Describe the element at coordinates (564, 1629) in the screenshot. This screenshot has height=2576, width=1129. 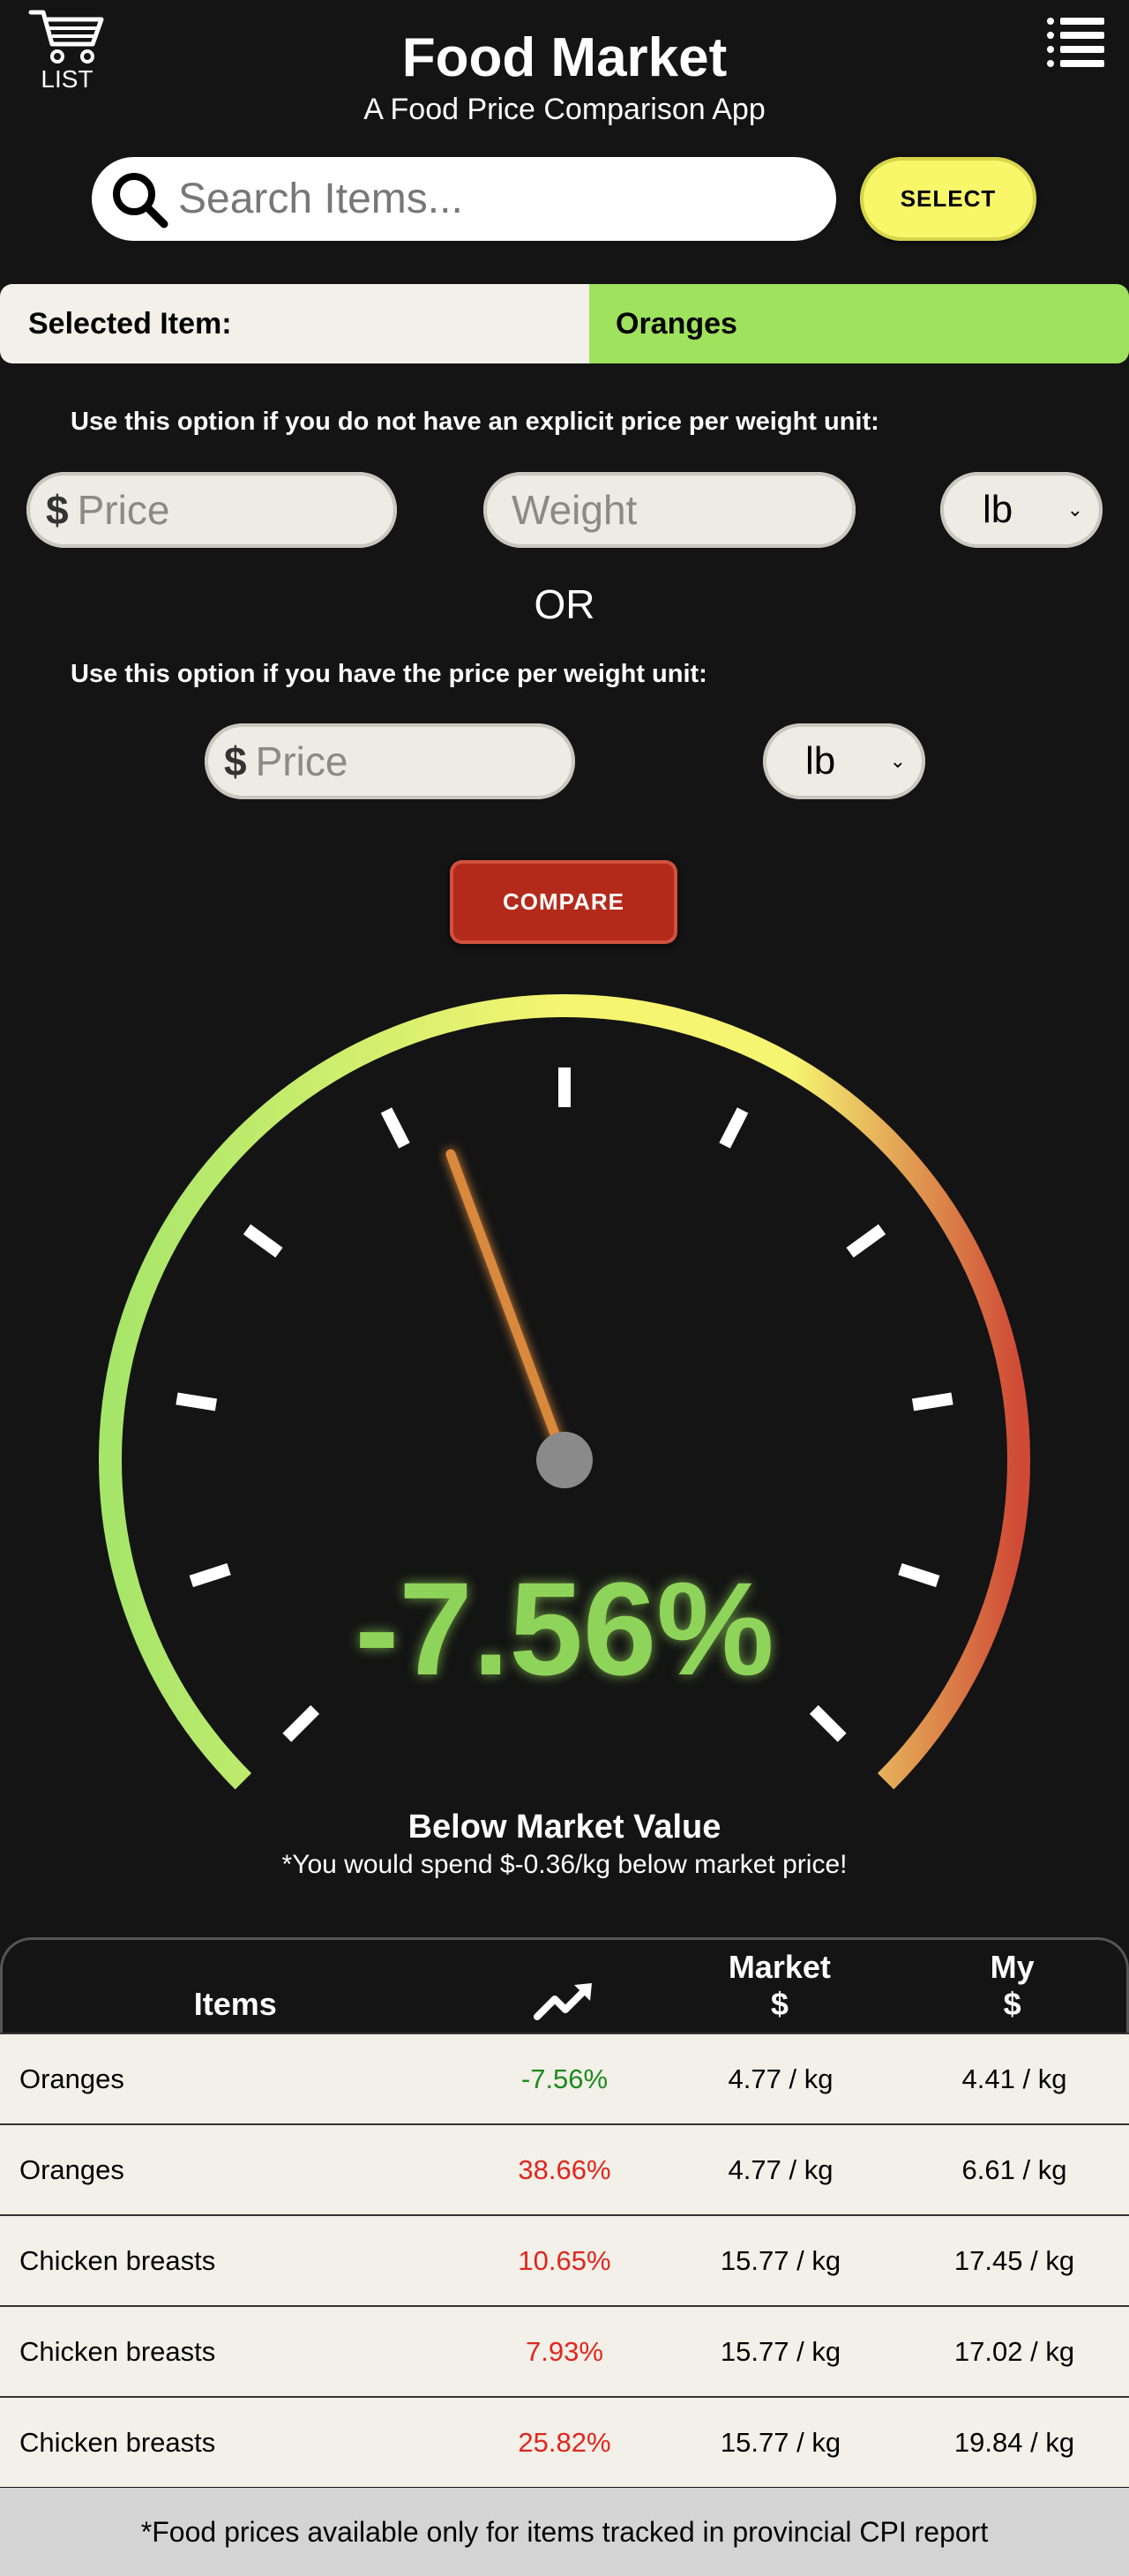
I see `gauge-percent: -7.56%` at that location.